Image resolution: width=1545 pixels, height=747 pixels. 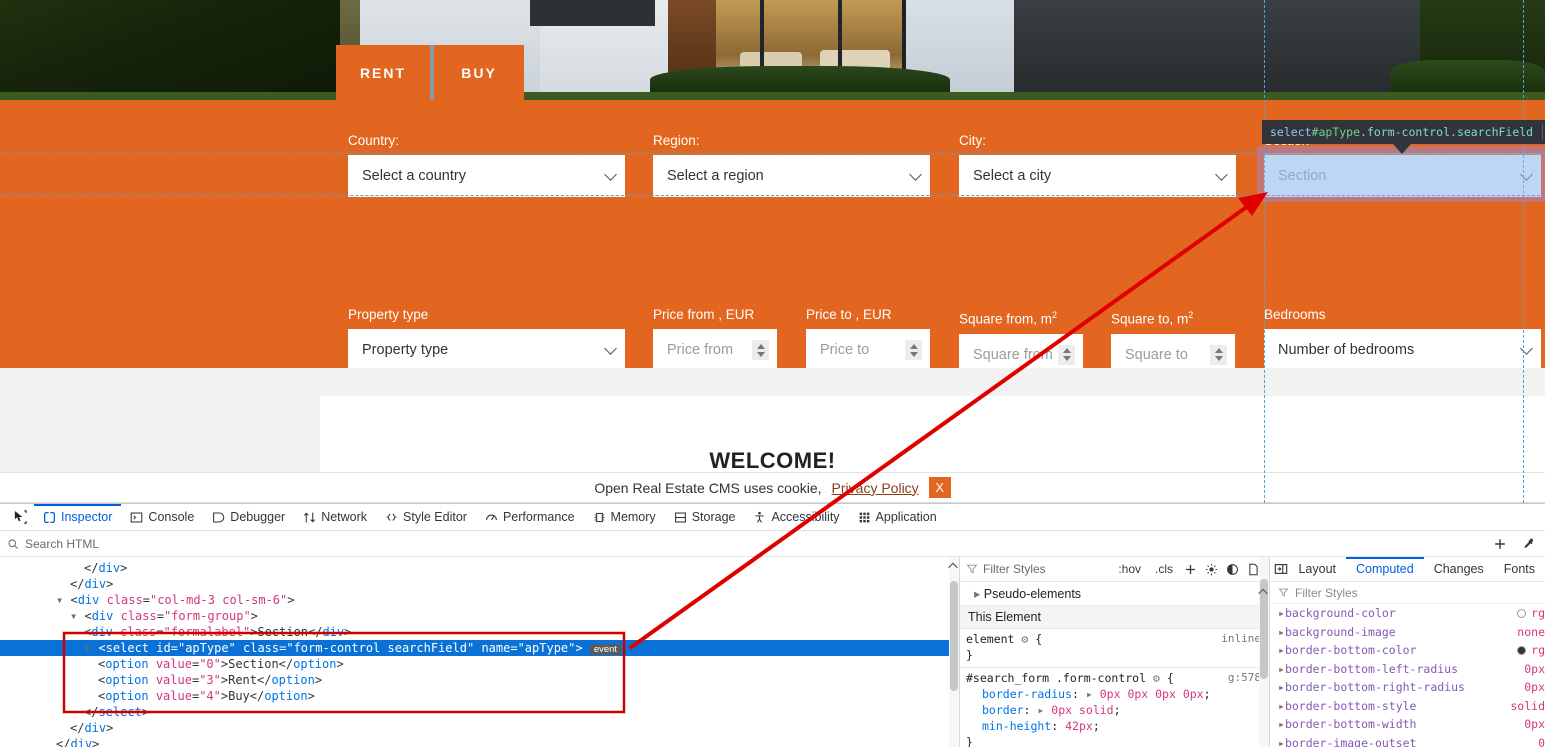 What do you see at coordinates (1407, 632) in the screenshot?
I see `computed-property-row: ▸background-imagenone` at bounding box center [1407, 632].